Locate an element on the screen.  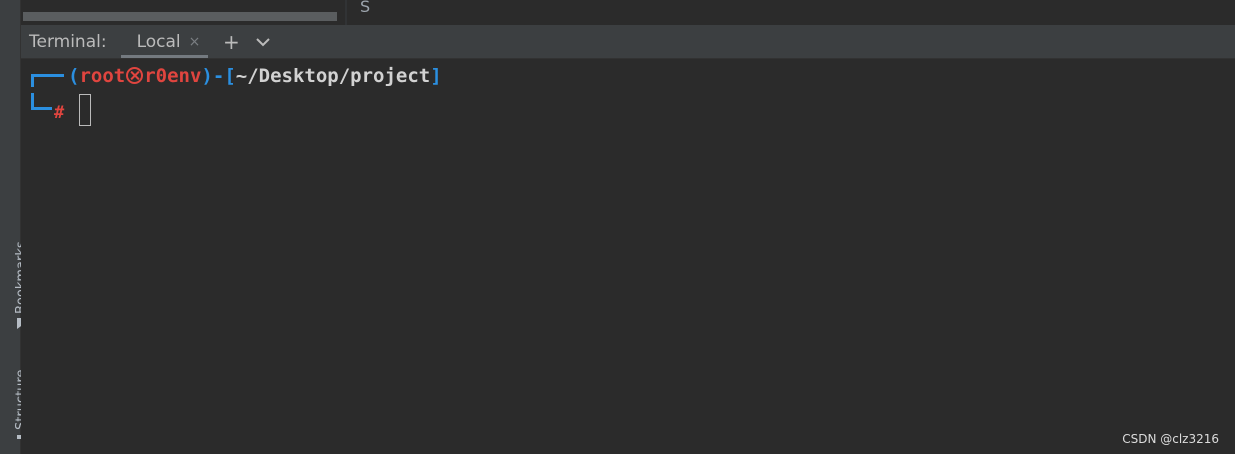
tab-local: Local × is located at coordinates (164, 41).